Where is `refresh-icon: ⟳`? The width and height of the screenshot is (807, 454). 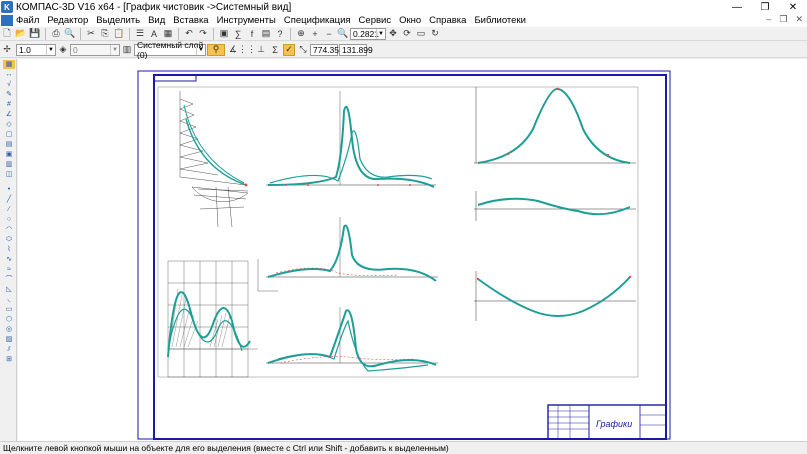
refresh-icon: ⟳ is located at coordinates (407, 34).